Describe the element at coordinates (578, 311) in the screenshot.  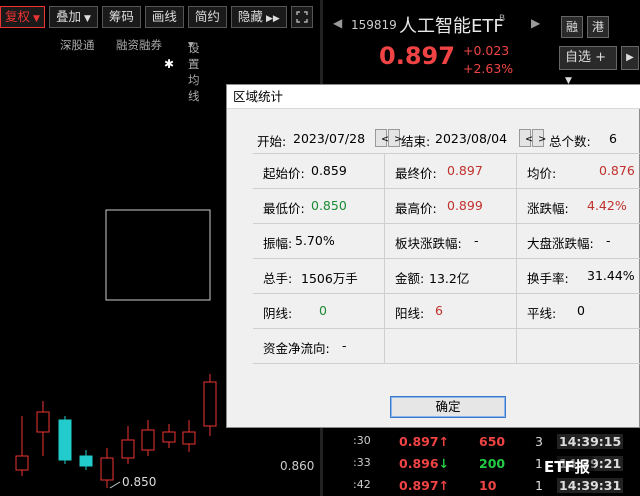
I see `stats-cell: 平线: 0` at that location.